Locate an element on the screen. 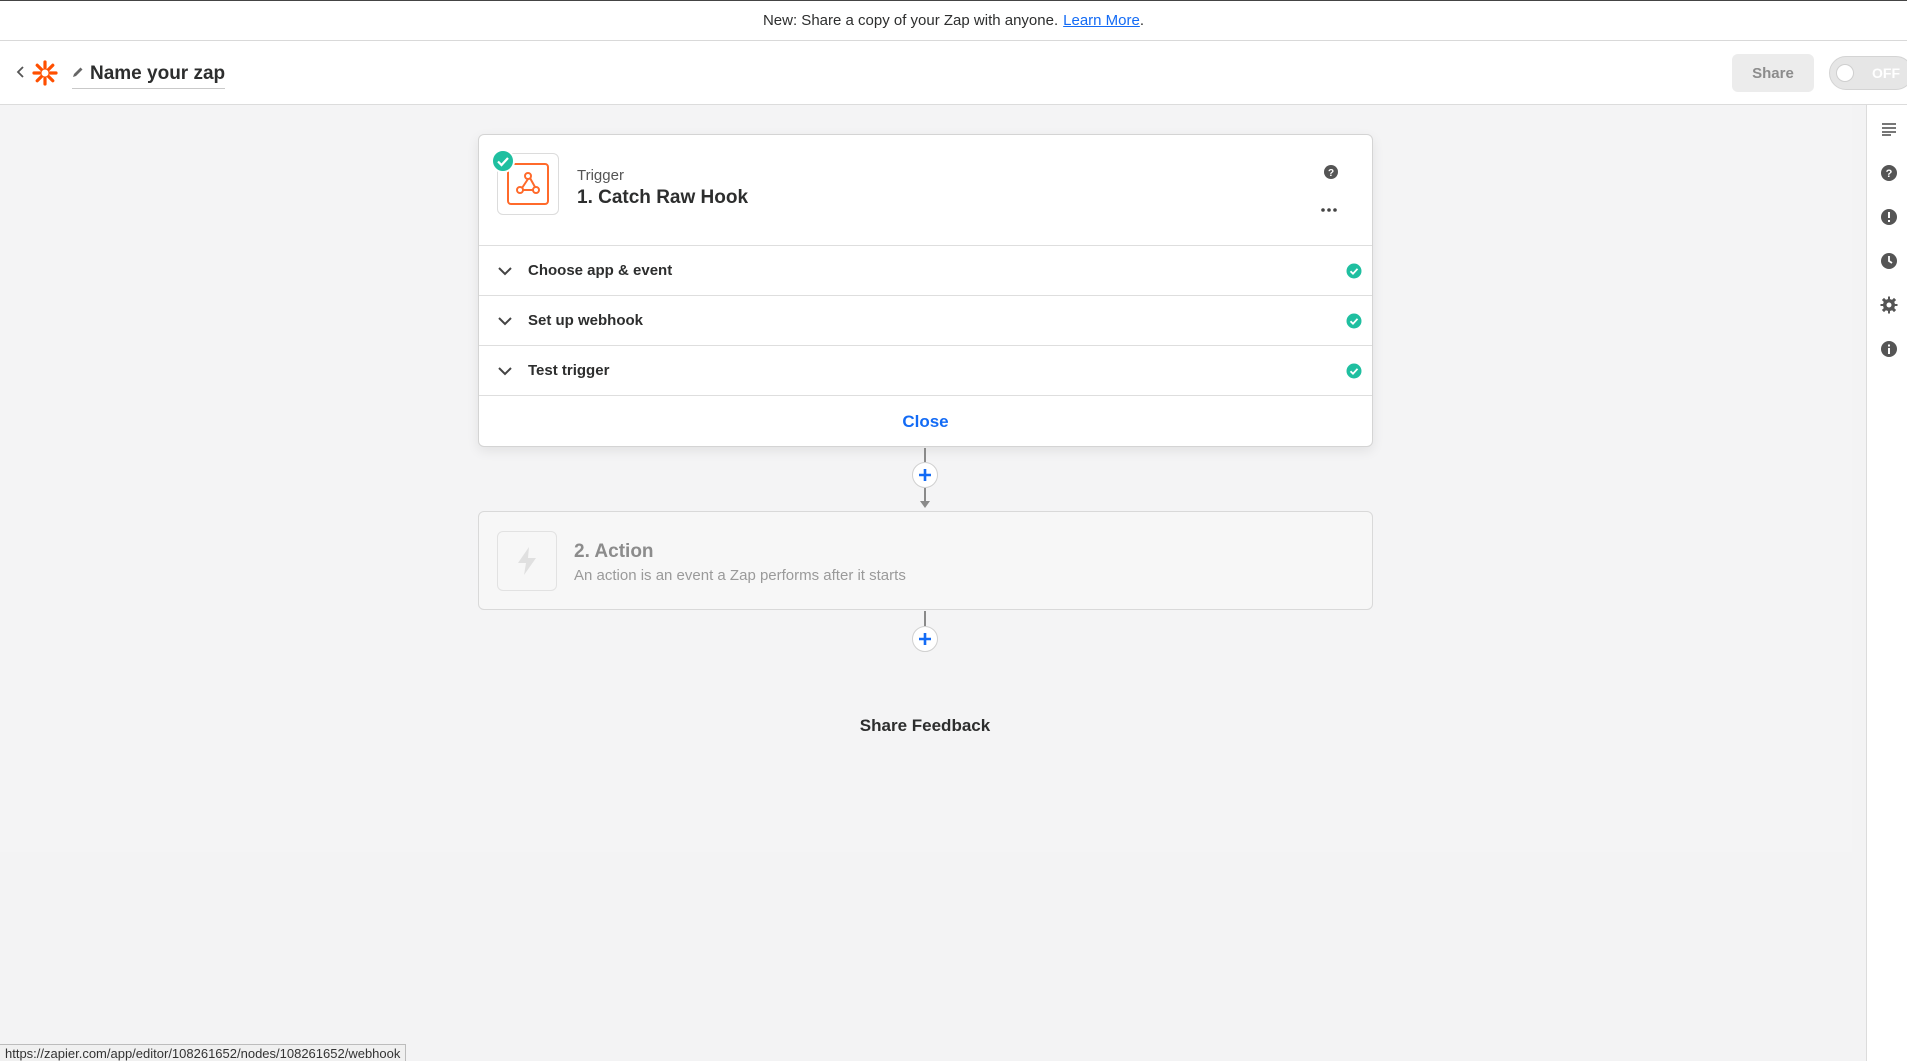 This screenshot has height=1061, width=1907. question-circle-icon: ? is located at coordinates (1331, 172).